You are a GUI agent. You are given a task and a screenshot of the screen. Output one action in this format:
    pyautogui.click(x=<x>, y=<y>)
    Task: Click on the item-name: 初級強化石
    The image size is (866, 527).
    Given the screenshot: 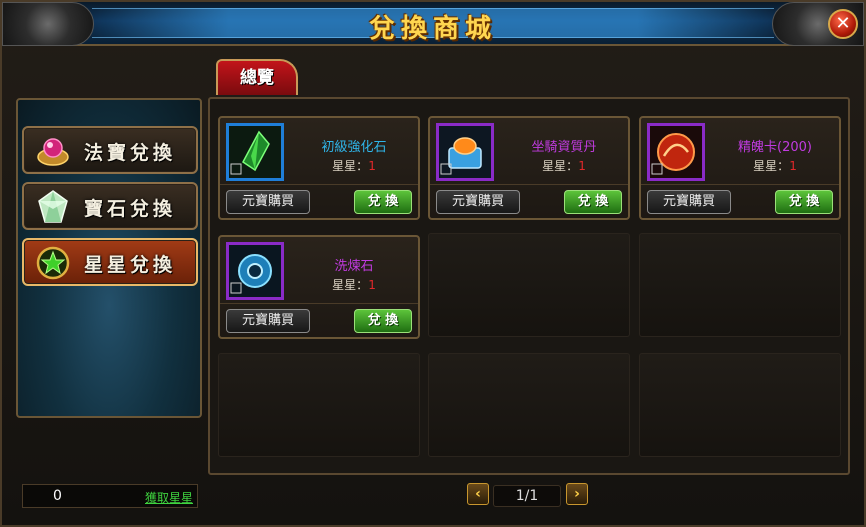 What is the action you would take?
    pyautogui.click(x=354, y=147)
    